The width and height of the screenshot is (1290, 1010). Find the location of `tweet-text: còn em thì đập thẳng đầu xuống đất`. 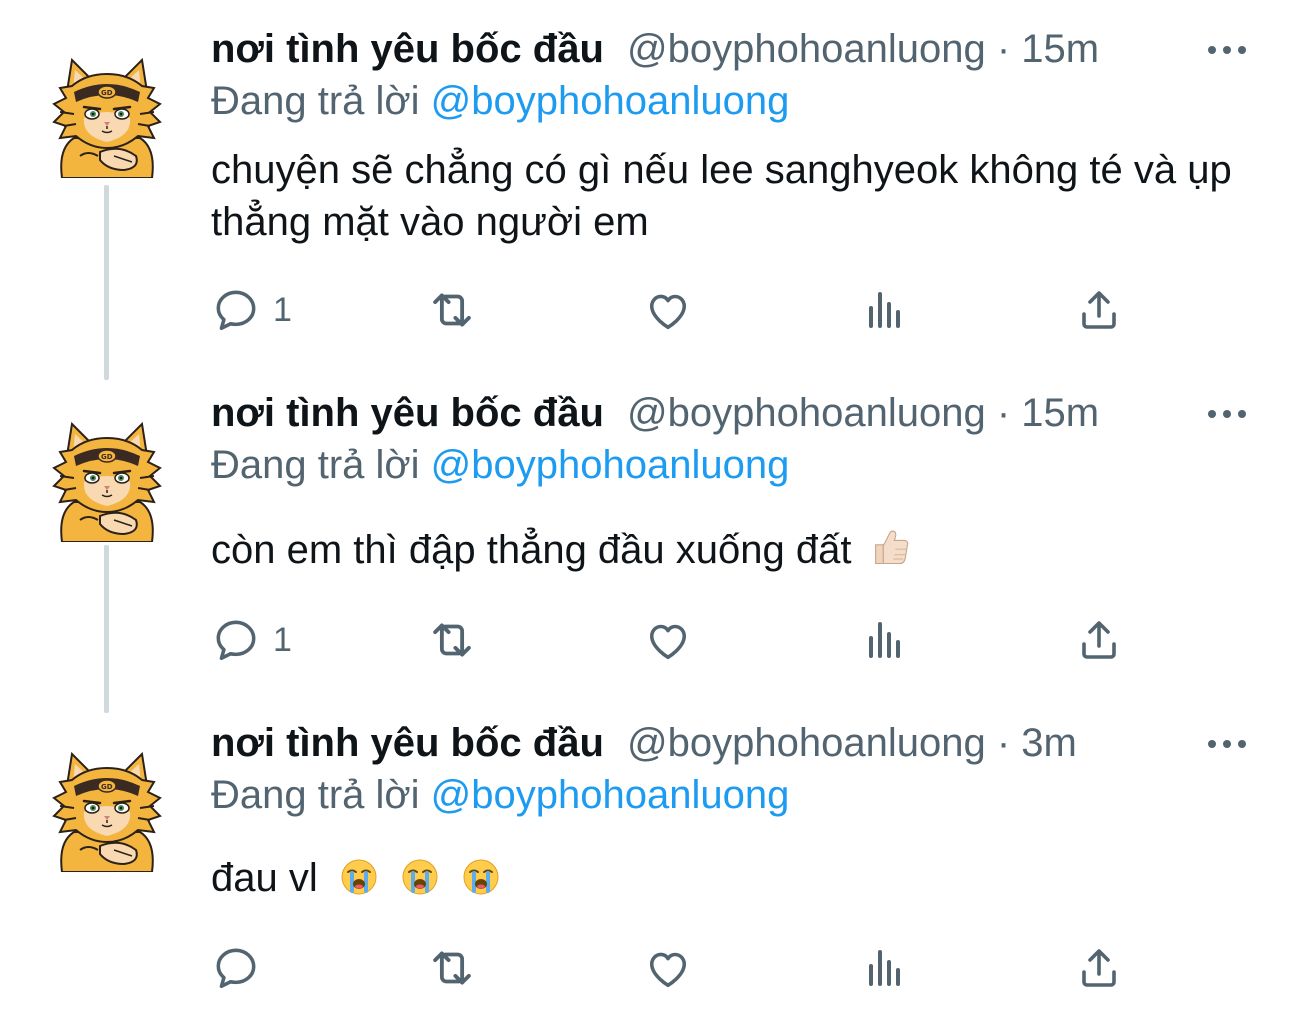

tweet-text: còn em thì đập thẳng đầu xuống đất is located at coordinates (726, 550).